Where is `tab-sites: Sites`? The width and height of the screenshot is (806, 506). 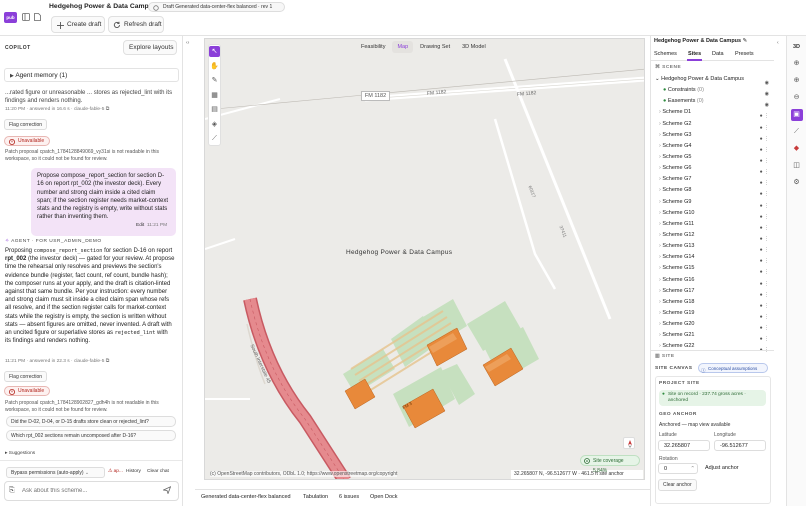 tab-sites: Sites is located at coordinates (694, 54).